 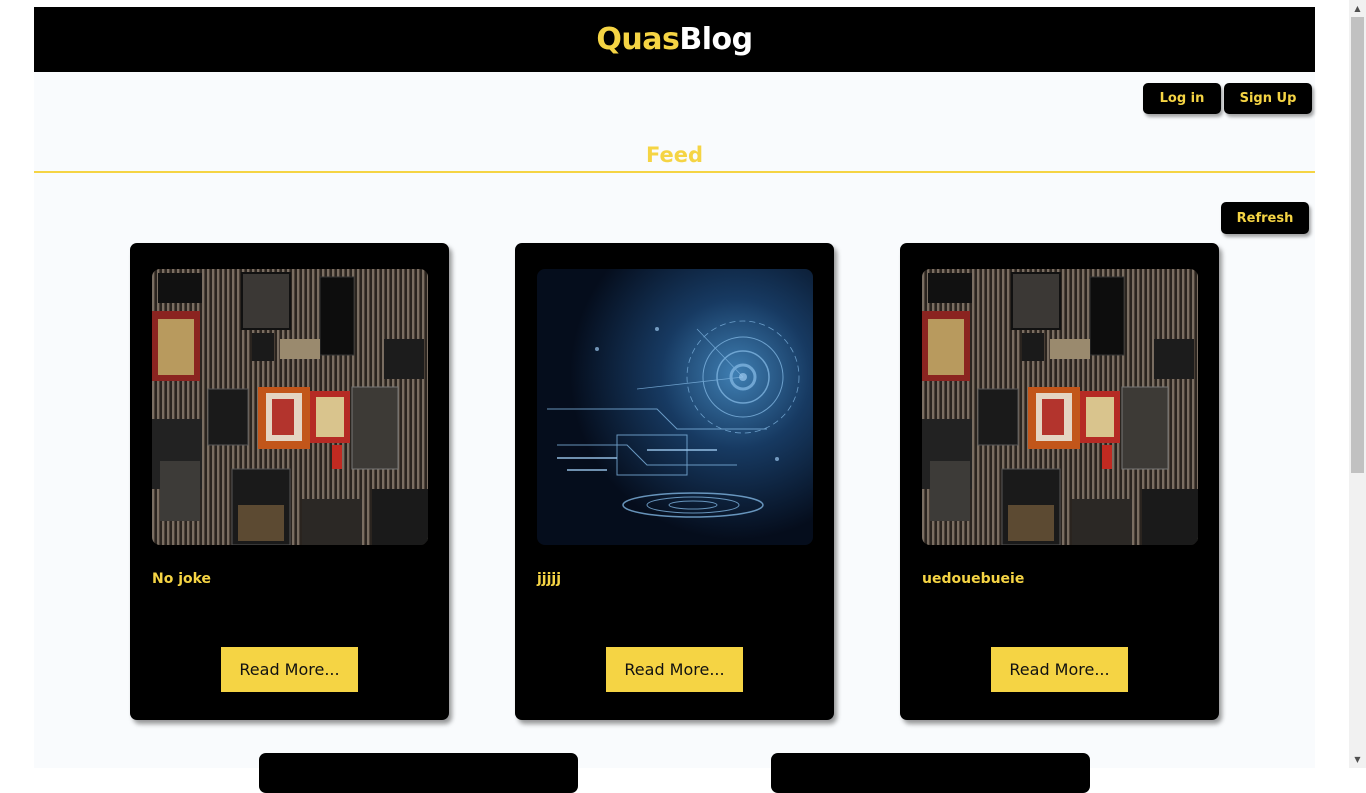 I want to click on vertical-scrollbar: ▲ ▼, so click(x=1357, y=384).